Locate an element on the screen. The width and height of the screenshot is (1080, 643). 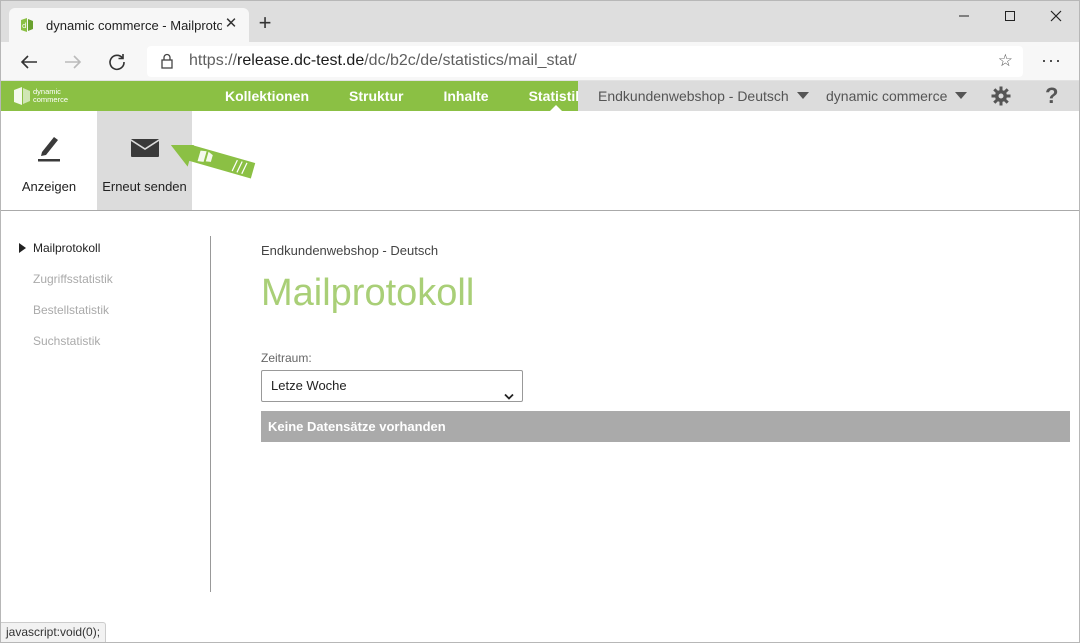
sidebar-divider is located at coordinates (210, 414).